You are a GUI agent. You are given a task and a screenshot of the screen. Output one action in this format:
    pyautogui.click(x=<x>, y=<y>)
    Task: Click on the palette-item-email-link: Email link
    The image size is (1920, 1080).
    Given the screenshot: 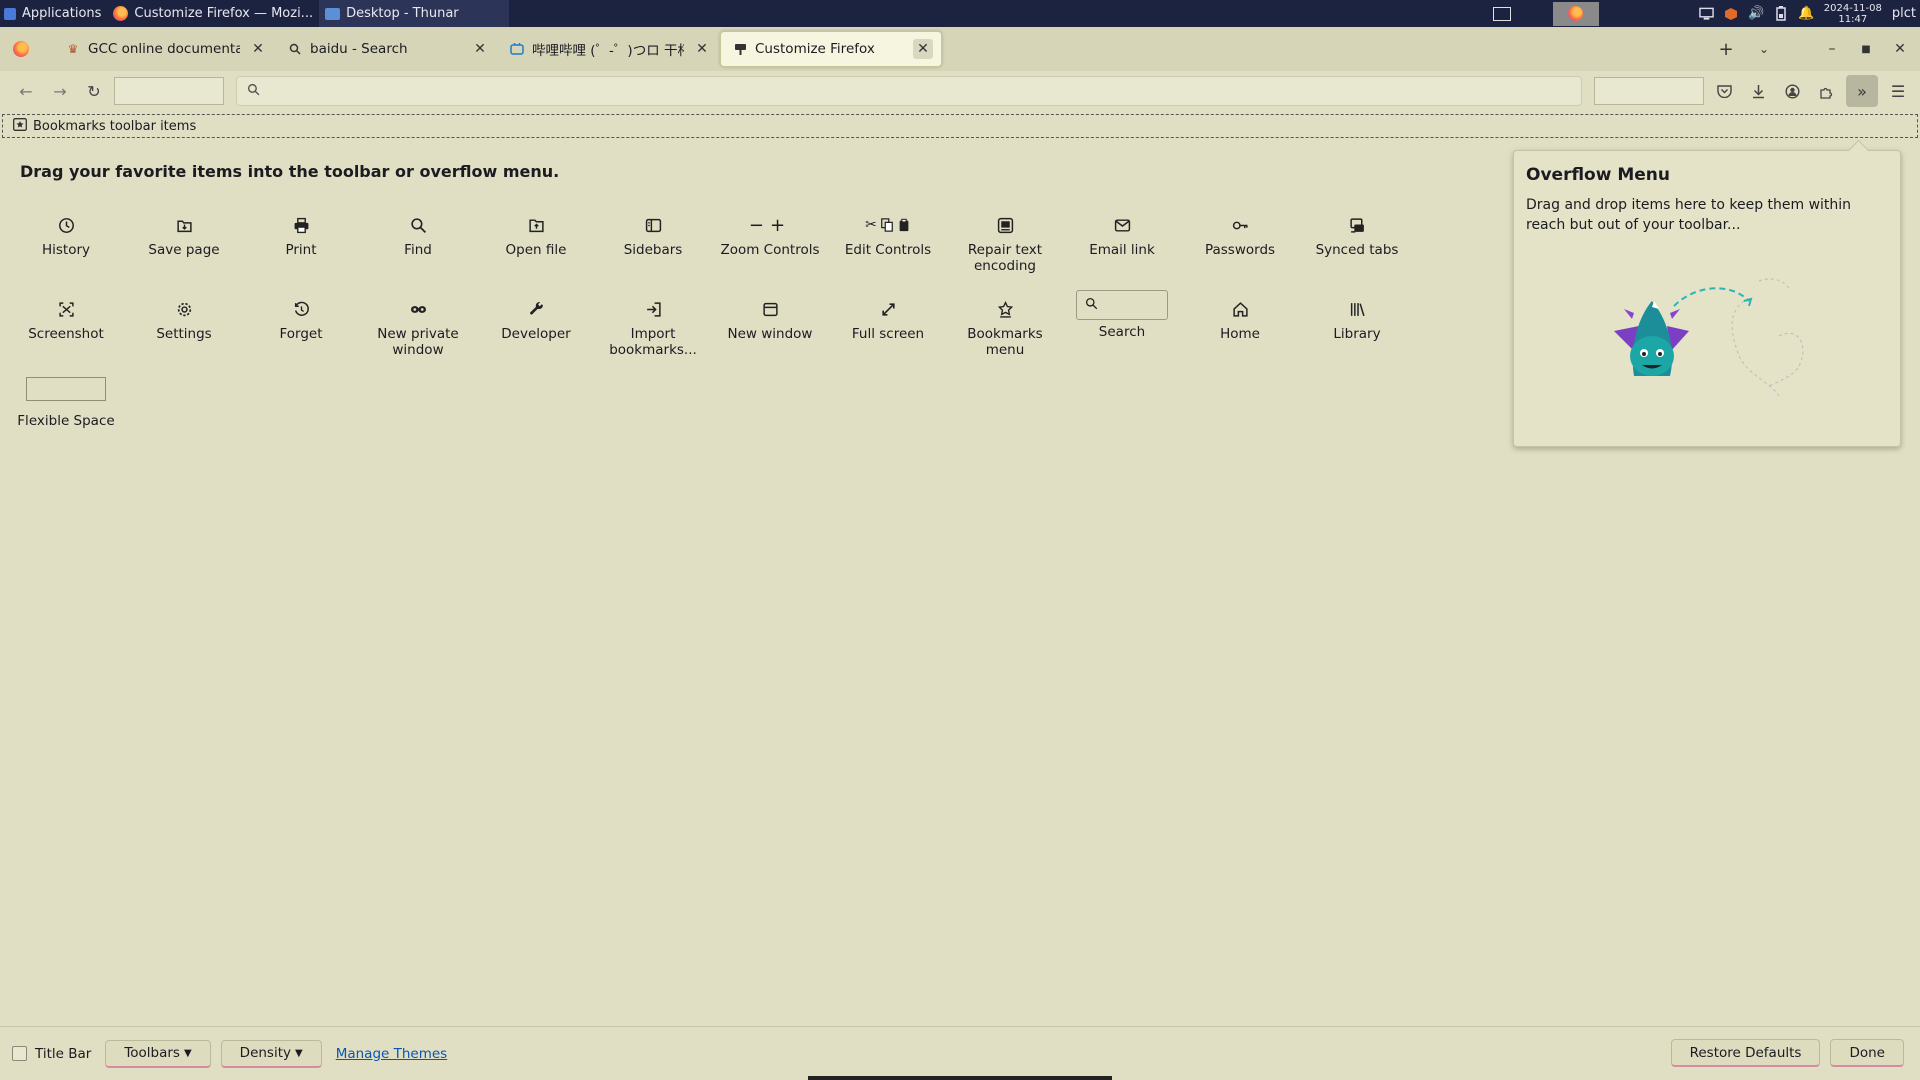 What is the action you would take?
    pyautogui.click(x=1122, y=235)
    